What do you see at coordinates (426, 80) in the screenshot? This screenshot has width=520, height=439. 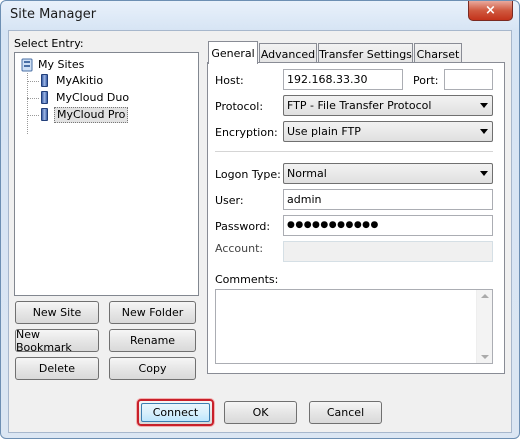 I see `port-label: Port:` at bounding box center [426, 80].